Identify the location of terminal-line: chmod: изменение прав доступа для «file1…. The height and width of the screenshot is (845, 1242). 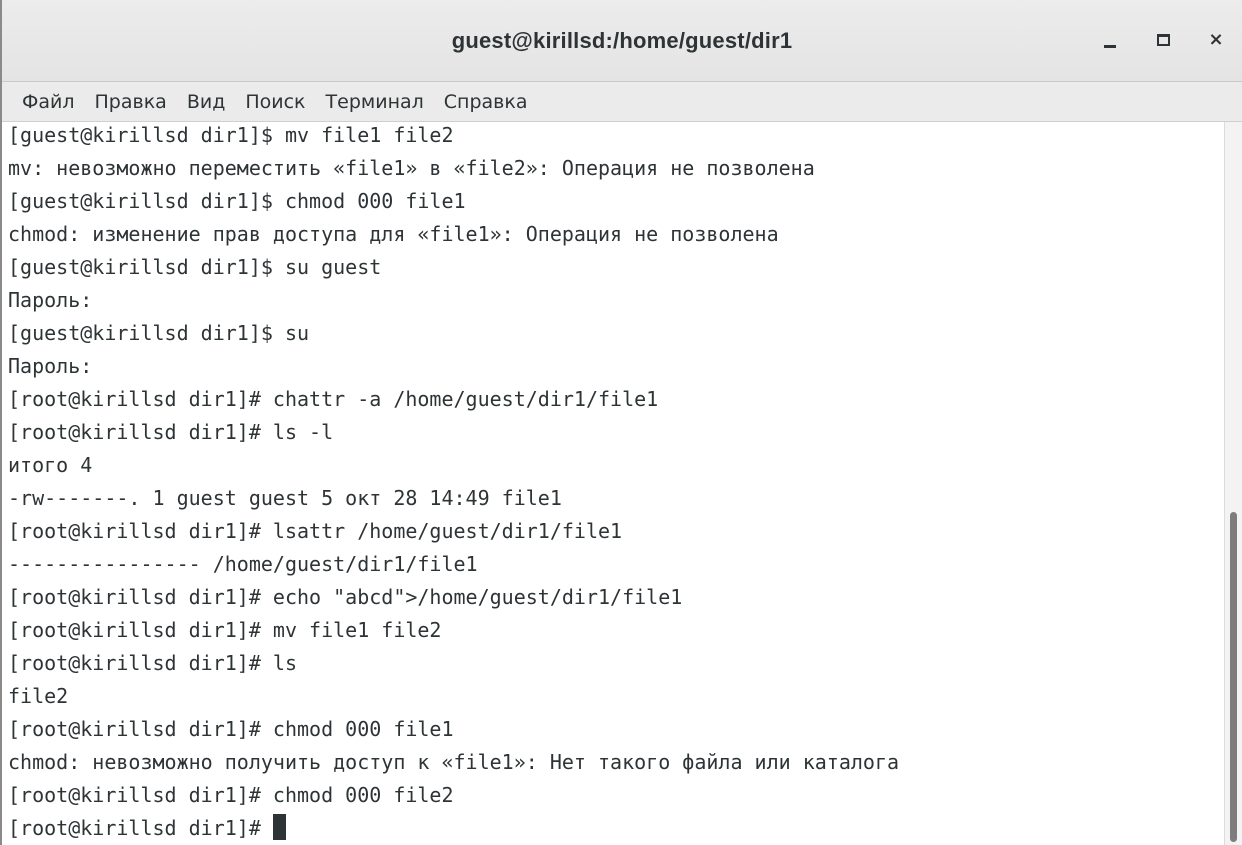
(393, 234).